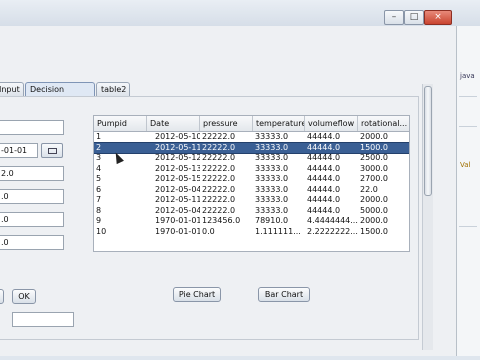 Image resolution: width=480 pixels, height=360 pixels. Describe the element at coordinates (251, 168) in the screenshot. I see `table-row: 4 2012-05-13 22222.0 33333.0 44444.0 3000.0` at that location.